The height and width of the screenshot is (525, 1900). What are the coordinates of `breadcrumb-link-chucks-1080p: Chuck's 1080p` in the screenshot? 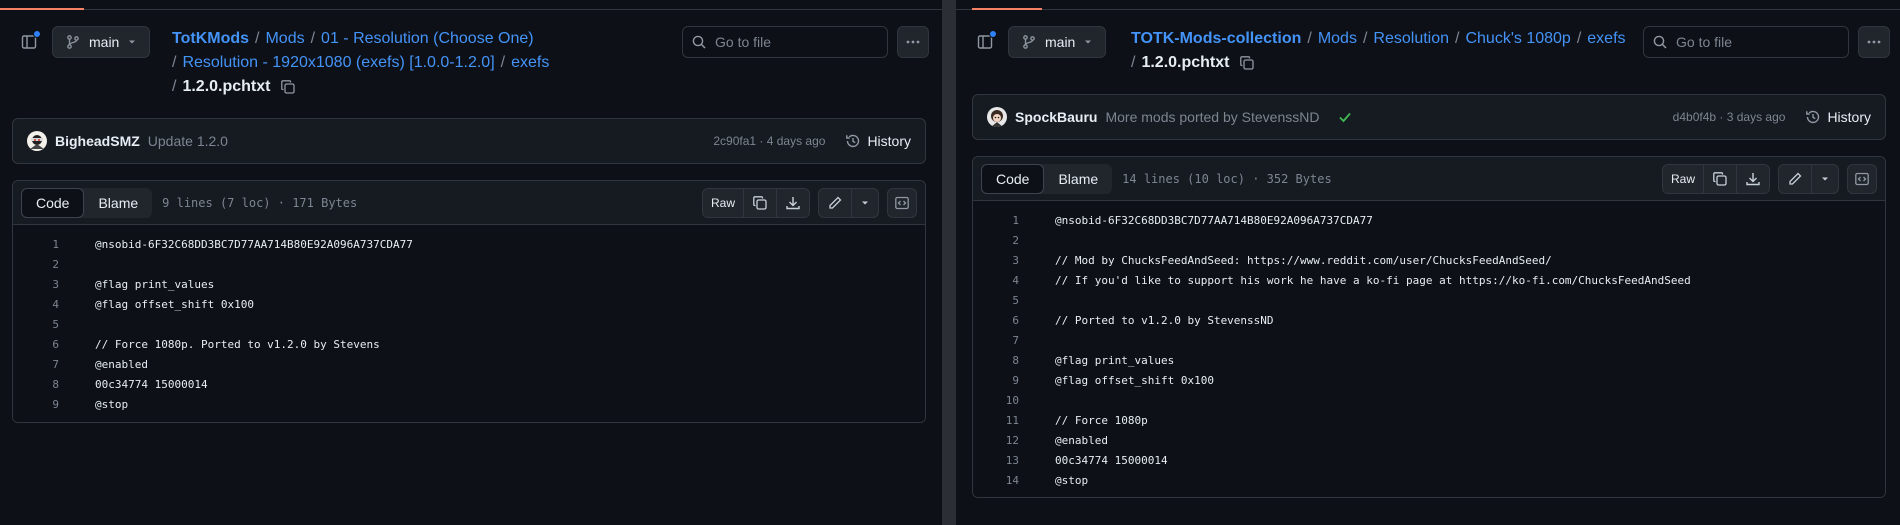 It's located at (1517, 38).